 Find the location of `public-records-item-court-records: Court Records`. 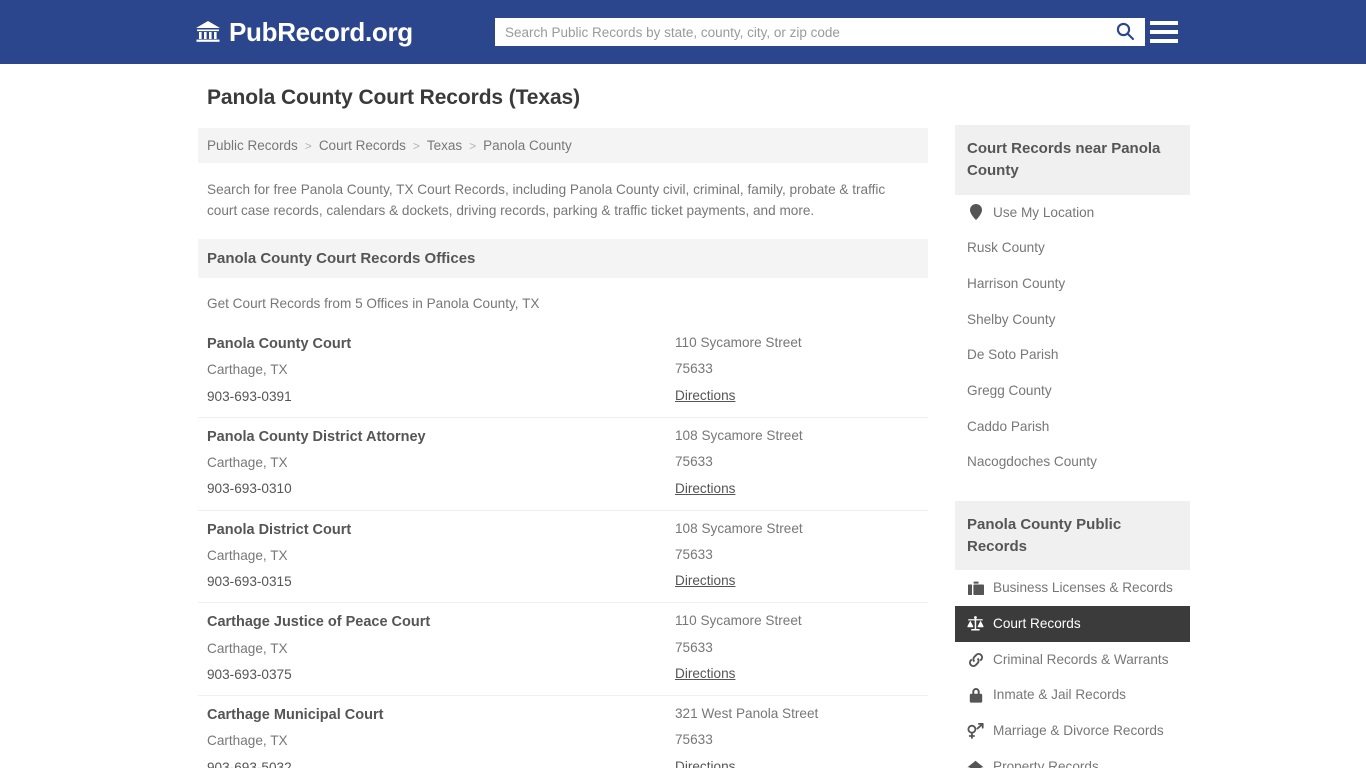

public-records-item-court-records: Court Records is located at coordinates (1072, 624).